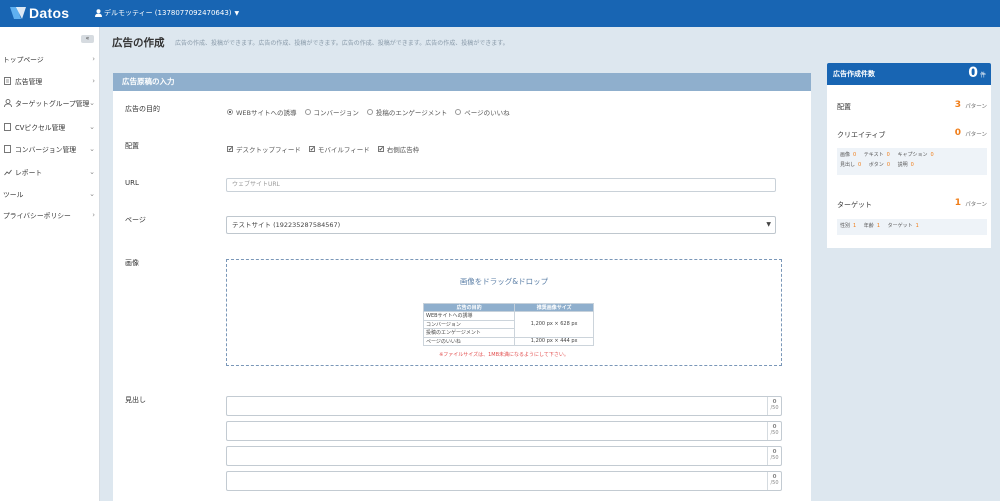 The image size is (1000, 501). I want to click on user-menu: デルモッティー (1378077092470643) ▼, so click(167, 13).